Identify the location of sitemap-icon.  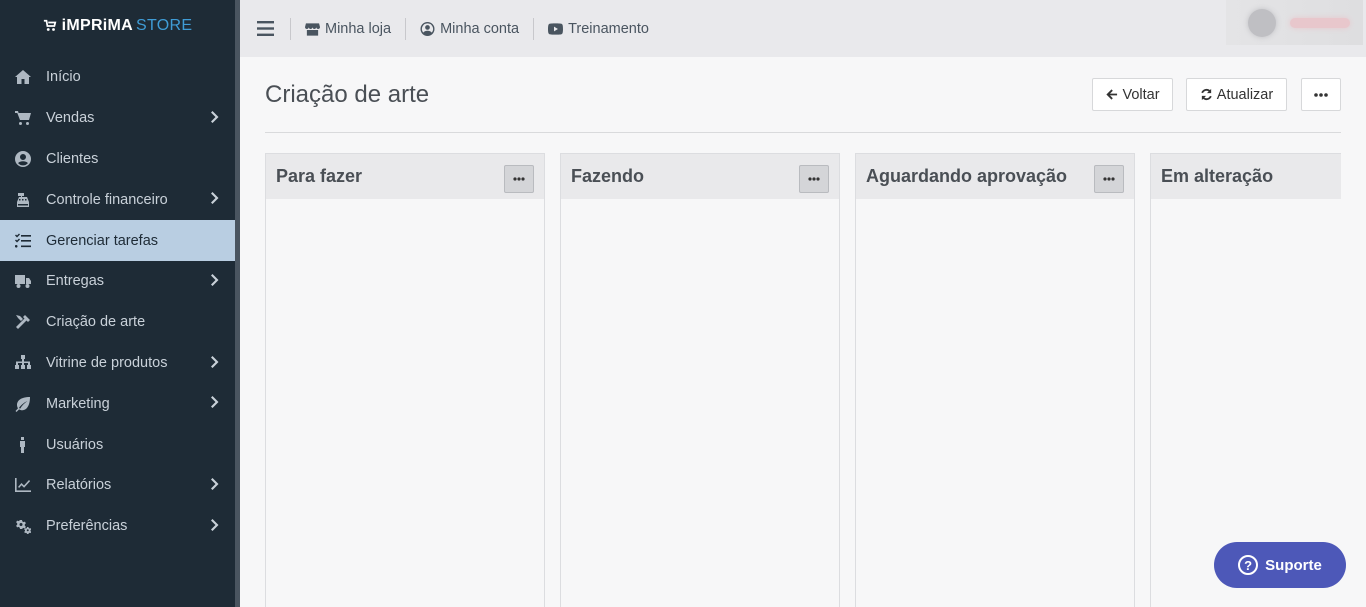
(23, 363).